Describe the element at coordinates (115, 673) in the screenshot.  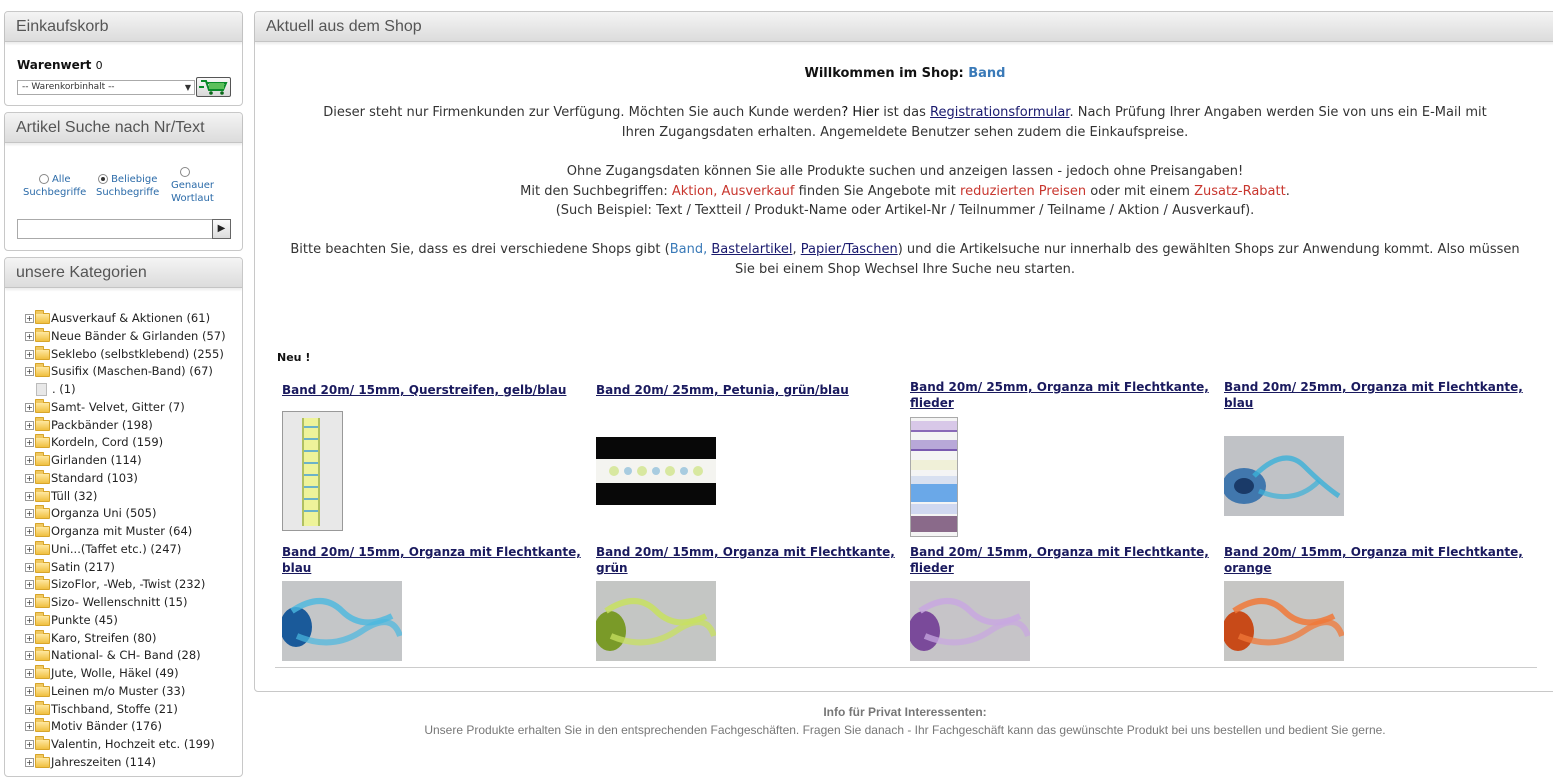
I see `category-label: Jute, Wolle, Häkel (49)` at that location.